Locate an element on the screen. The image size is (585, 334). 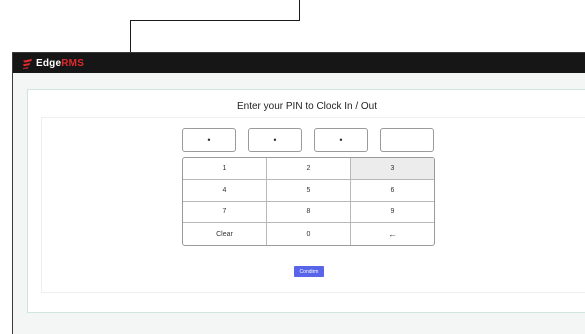
backspace-icon: ← is located at coordinates (392, 234).